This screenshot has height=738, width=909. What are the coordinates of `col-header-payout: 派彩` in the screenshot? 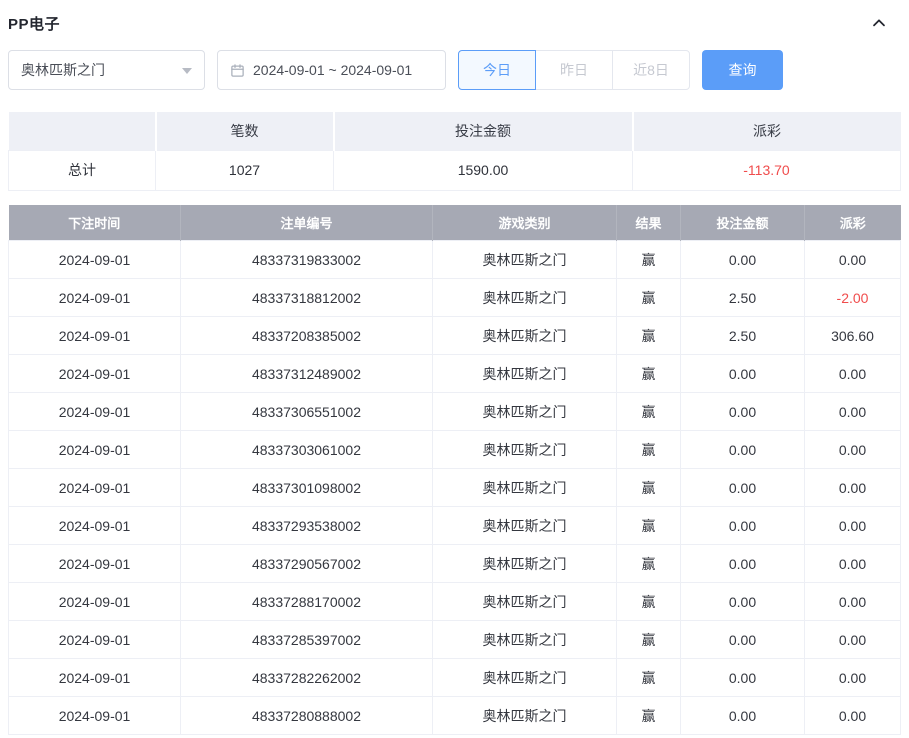 It's located at (852, 222).